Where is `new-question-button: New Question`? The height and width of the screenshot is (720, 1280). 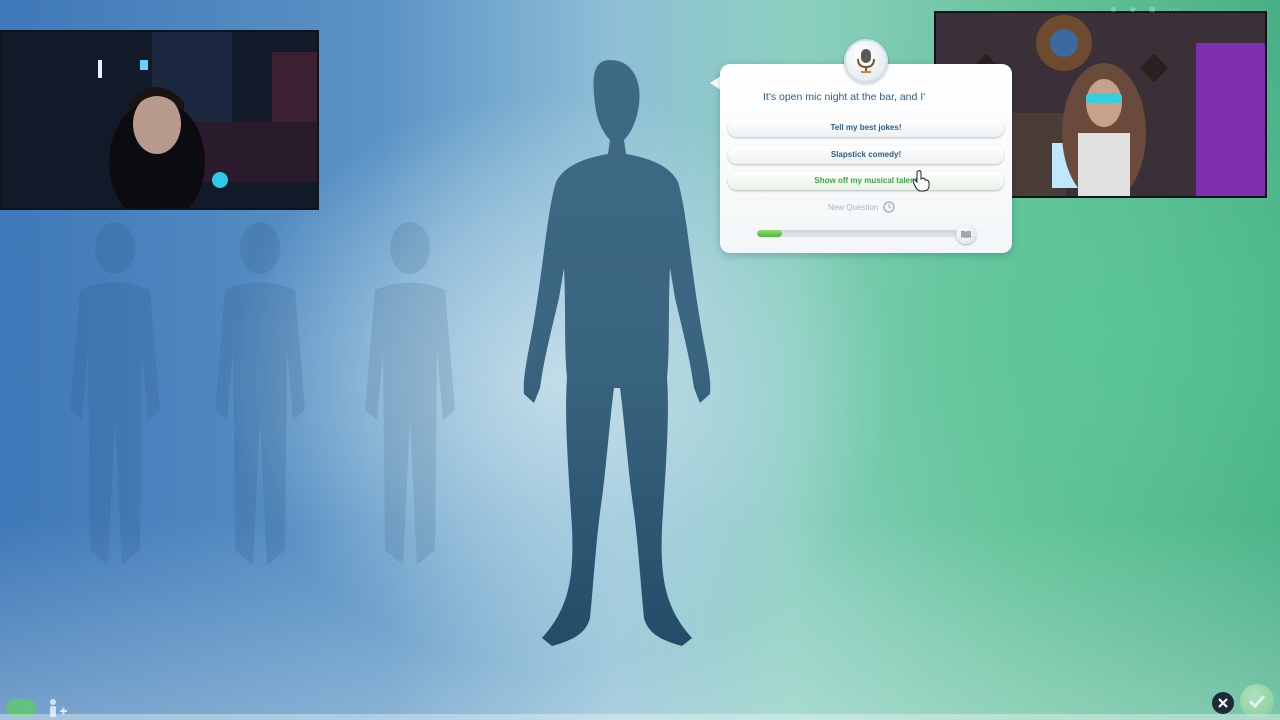
new-question-button: New Question is located at coordinates (861, 207).